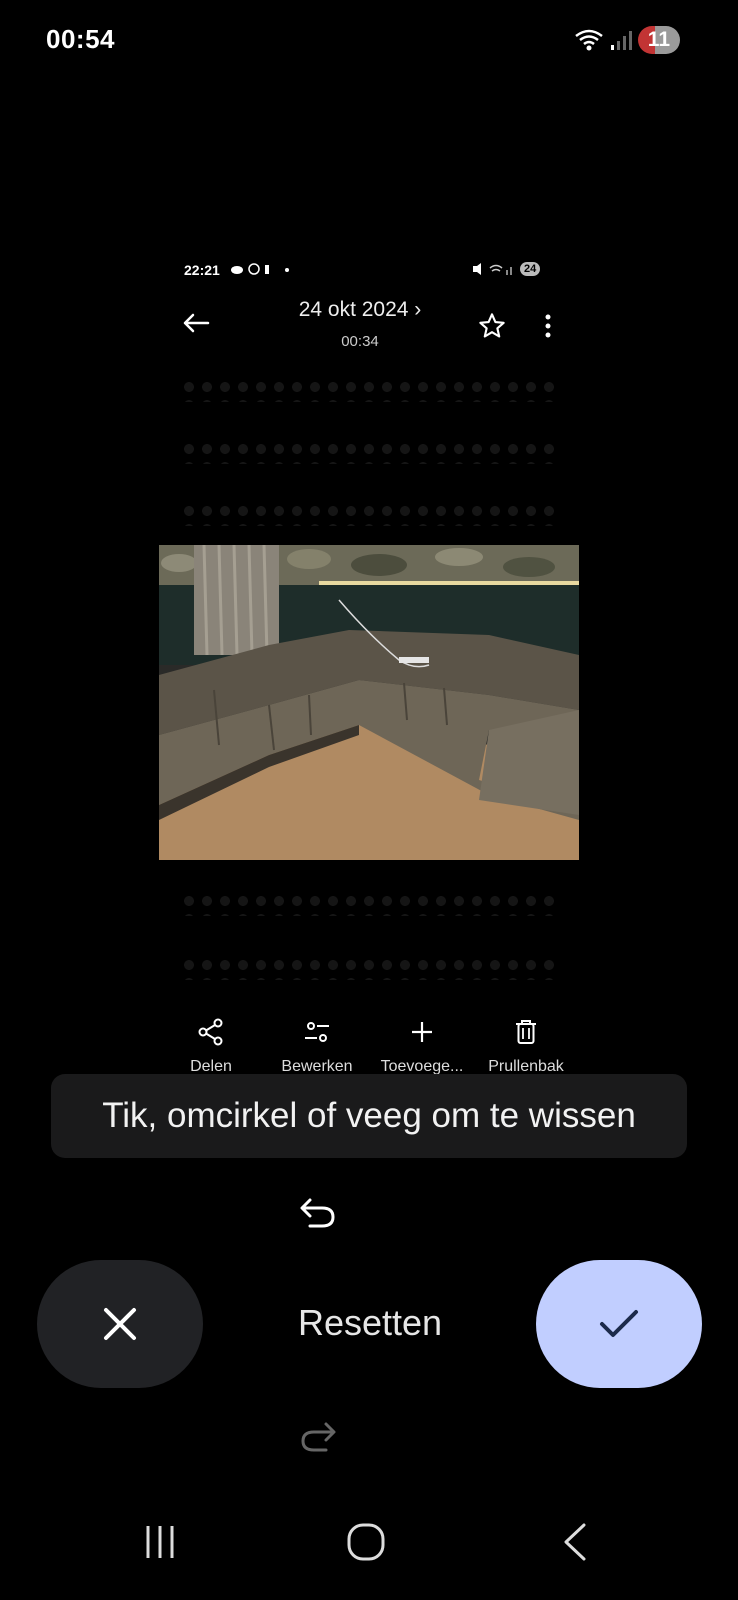  I want to click on more-options-icon, so click(548, 326).